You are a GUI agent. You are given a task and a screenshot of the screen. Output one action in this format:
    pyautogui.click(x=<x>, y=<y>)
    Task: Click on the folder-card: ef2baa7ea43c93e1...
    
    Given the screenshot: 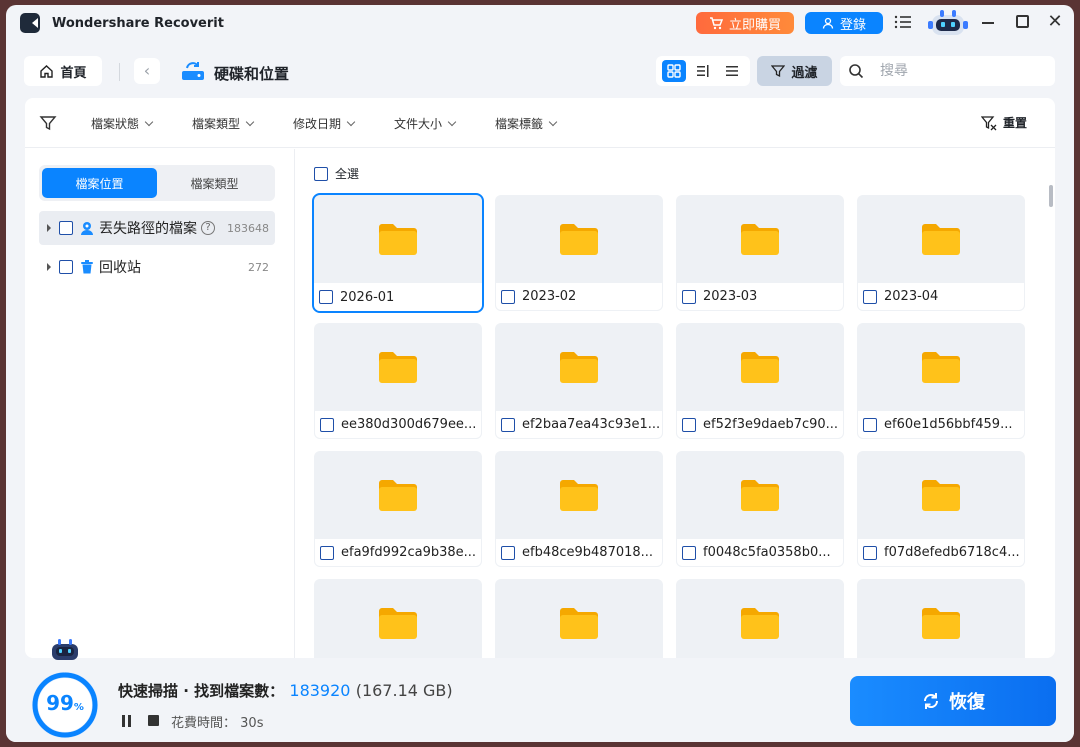 What is the action you would take?
    pyautogui.click(x=579, y=381)
    